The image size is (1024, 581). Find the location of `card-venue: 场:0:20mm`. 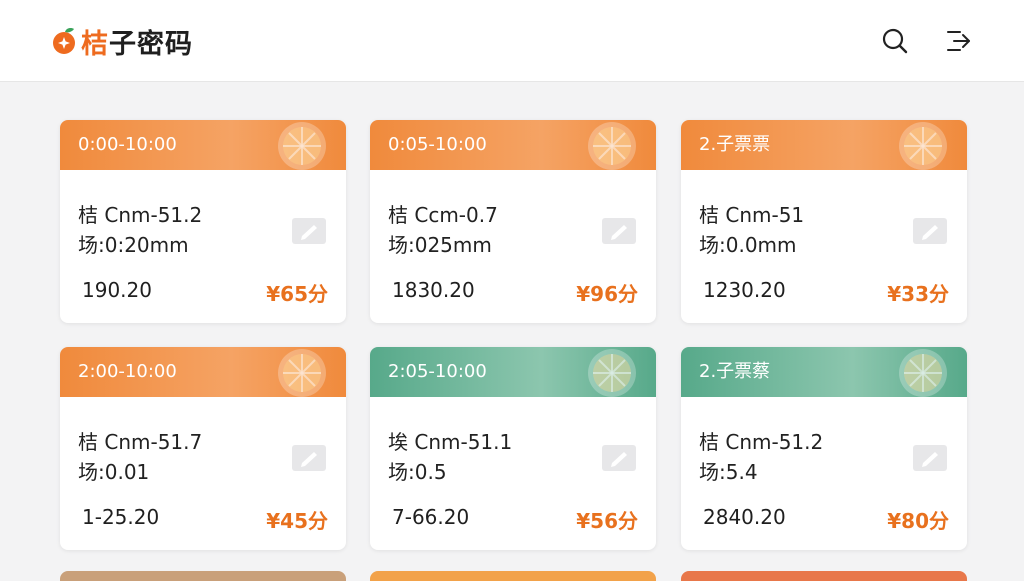

card-venue: 场:0:20mm is located at coordinates (133, 245).